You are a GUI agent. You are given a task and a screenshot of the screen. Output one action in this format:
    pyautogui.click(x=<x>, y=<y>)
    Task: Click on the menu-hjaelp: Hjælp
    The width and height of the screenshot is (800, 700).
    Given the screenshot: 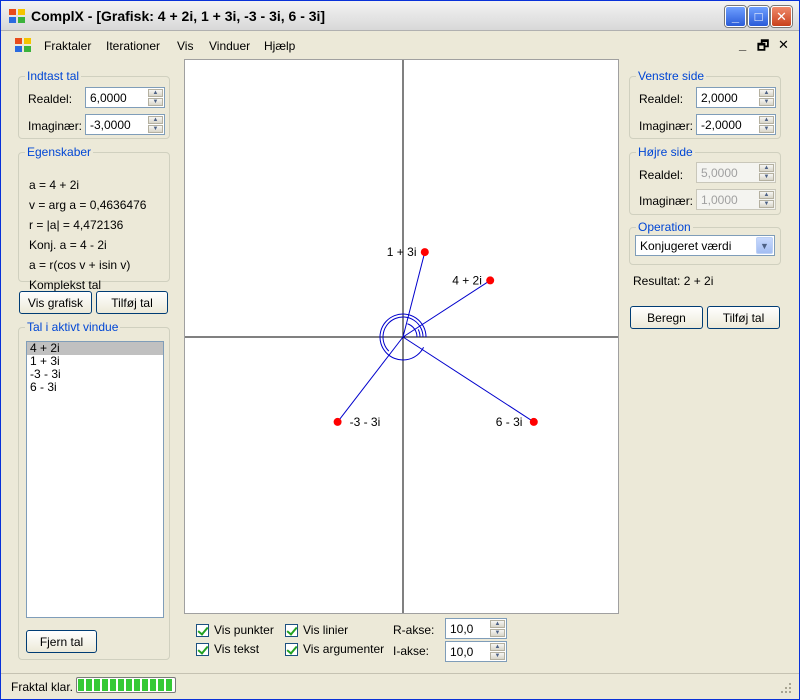 What is the action you would take?
    pyautogui.click(x=279, y=46)
    